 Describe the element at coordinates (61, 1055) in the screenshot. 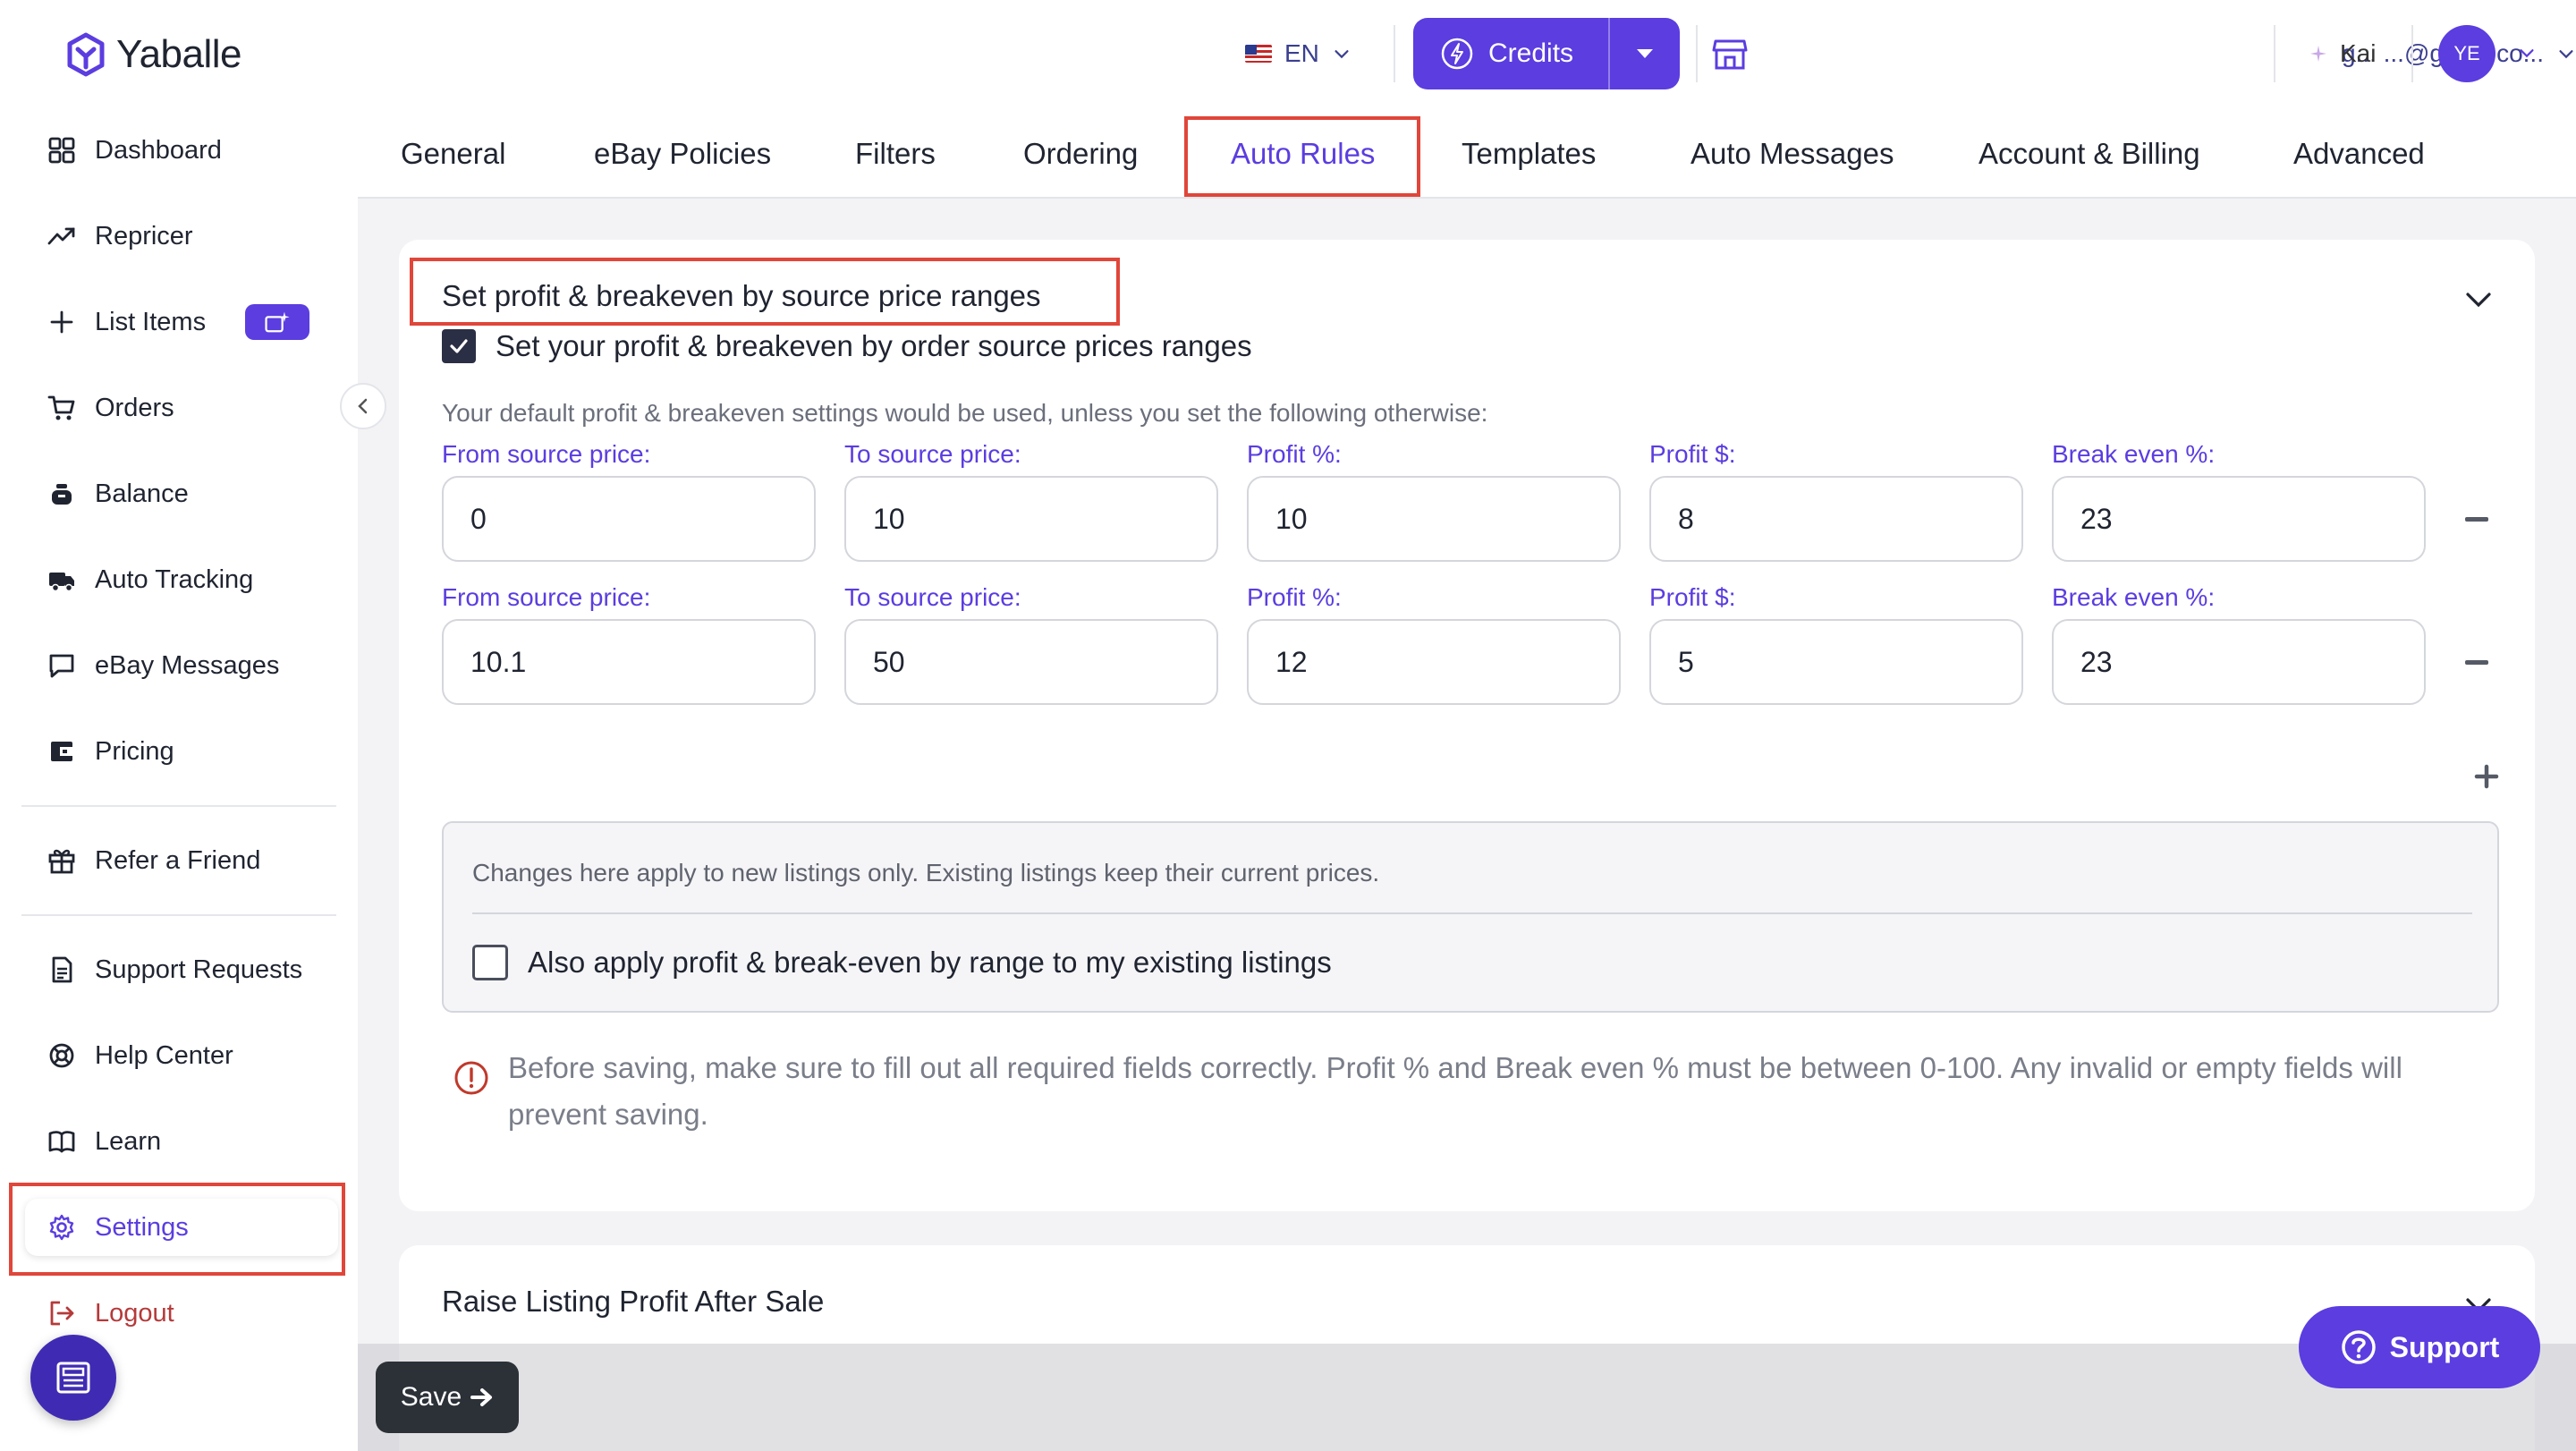

I see `lifebuoy-icon` at that location.